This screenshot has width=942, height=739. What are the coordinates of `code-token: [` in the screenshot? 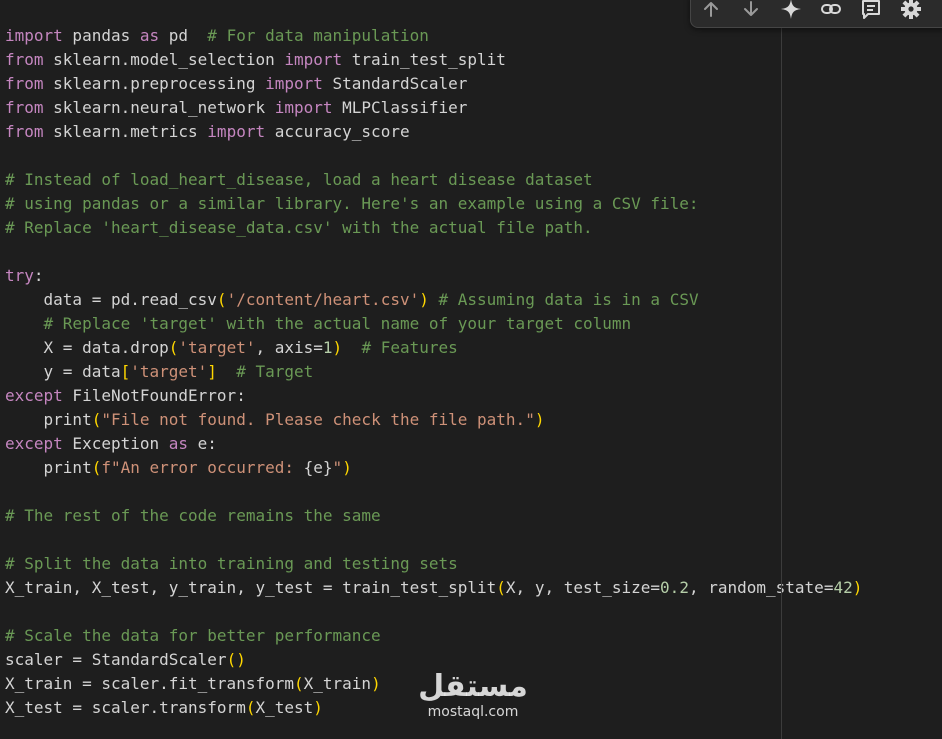 It's located at (125, 371).